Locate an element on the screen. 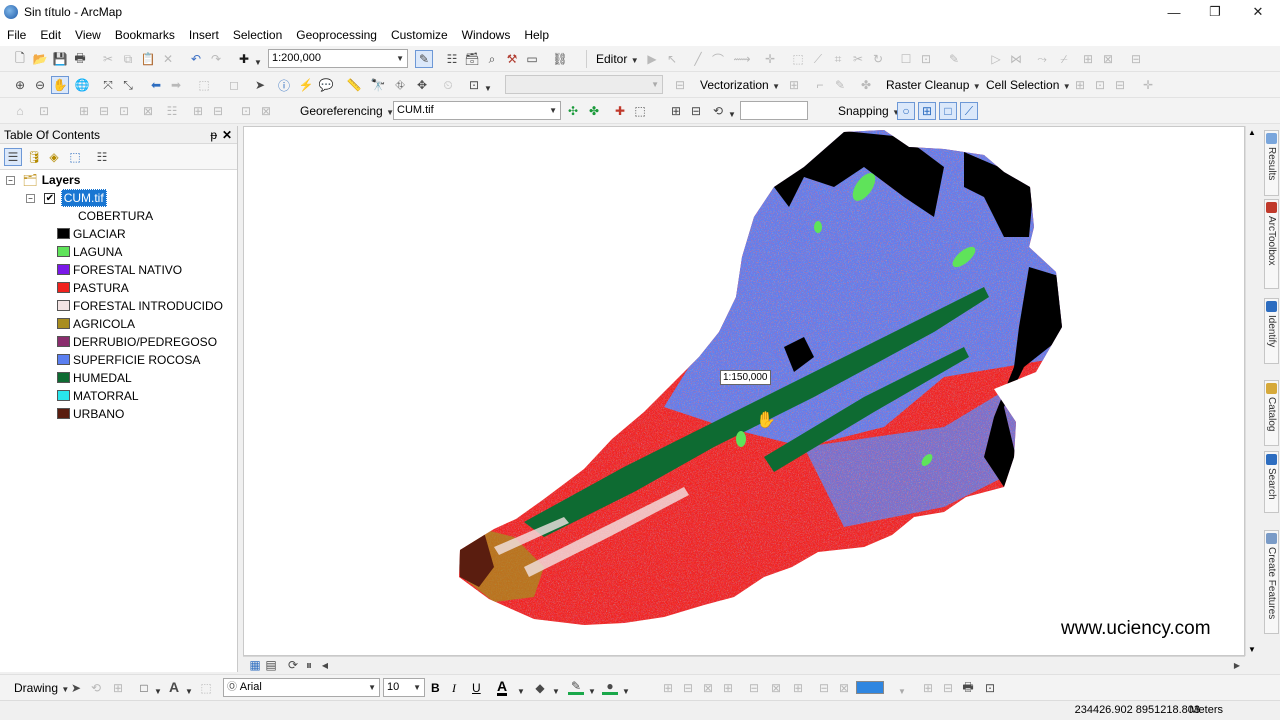 The image size is (1280, 720). edit-vertices-icon: ⬚ is located at coordinates (206, 688).